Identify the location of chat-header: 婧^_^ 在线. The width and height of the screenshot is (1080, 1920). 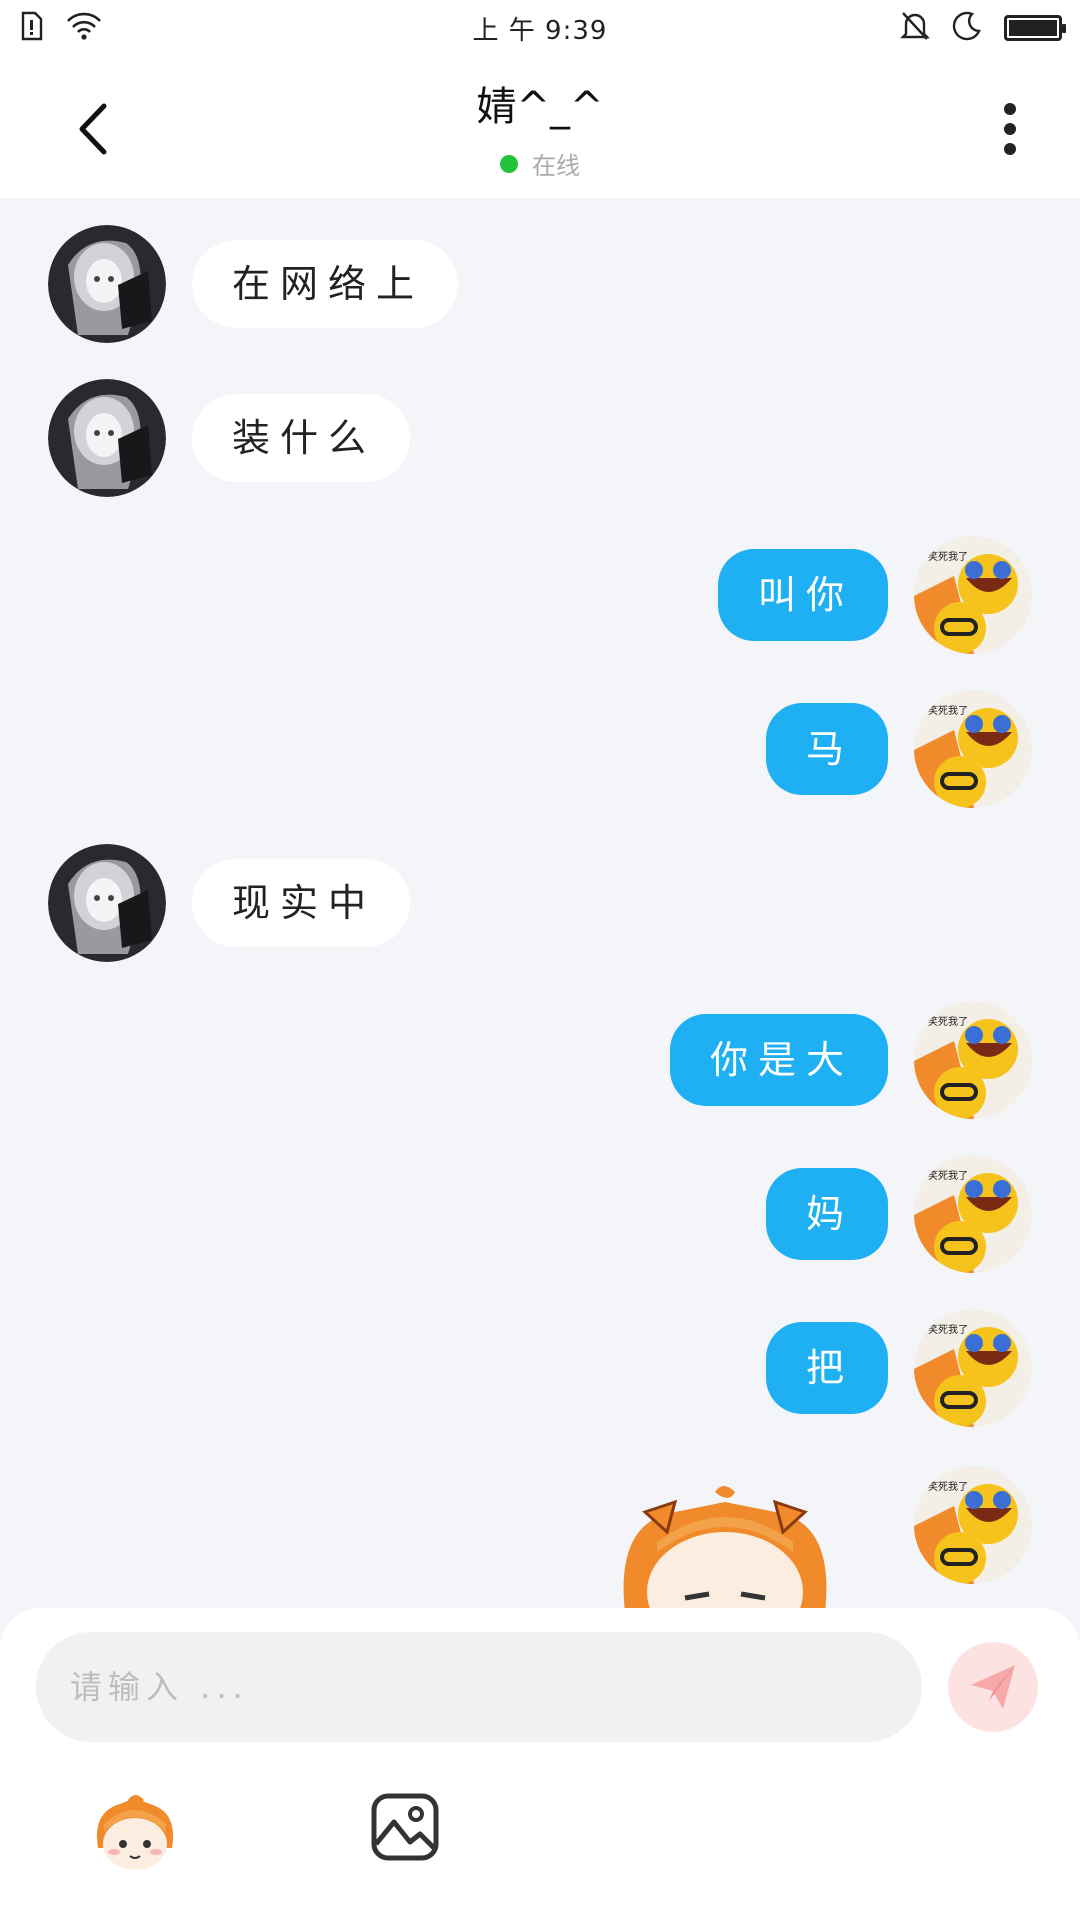
(540, 127).